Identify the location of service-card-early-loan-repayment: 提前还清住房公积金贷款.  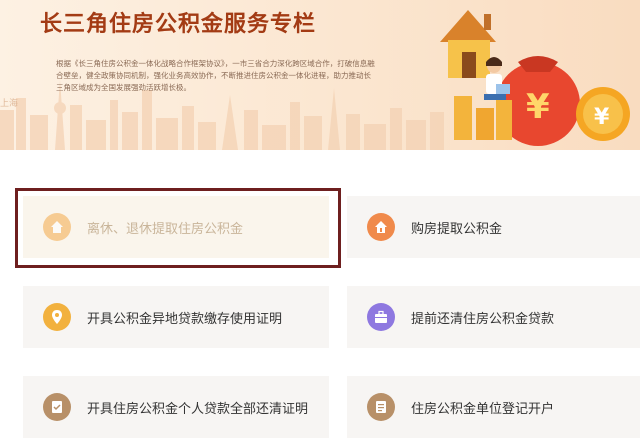
(493, 317).